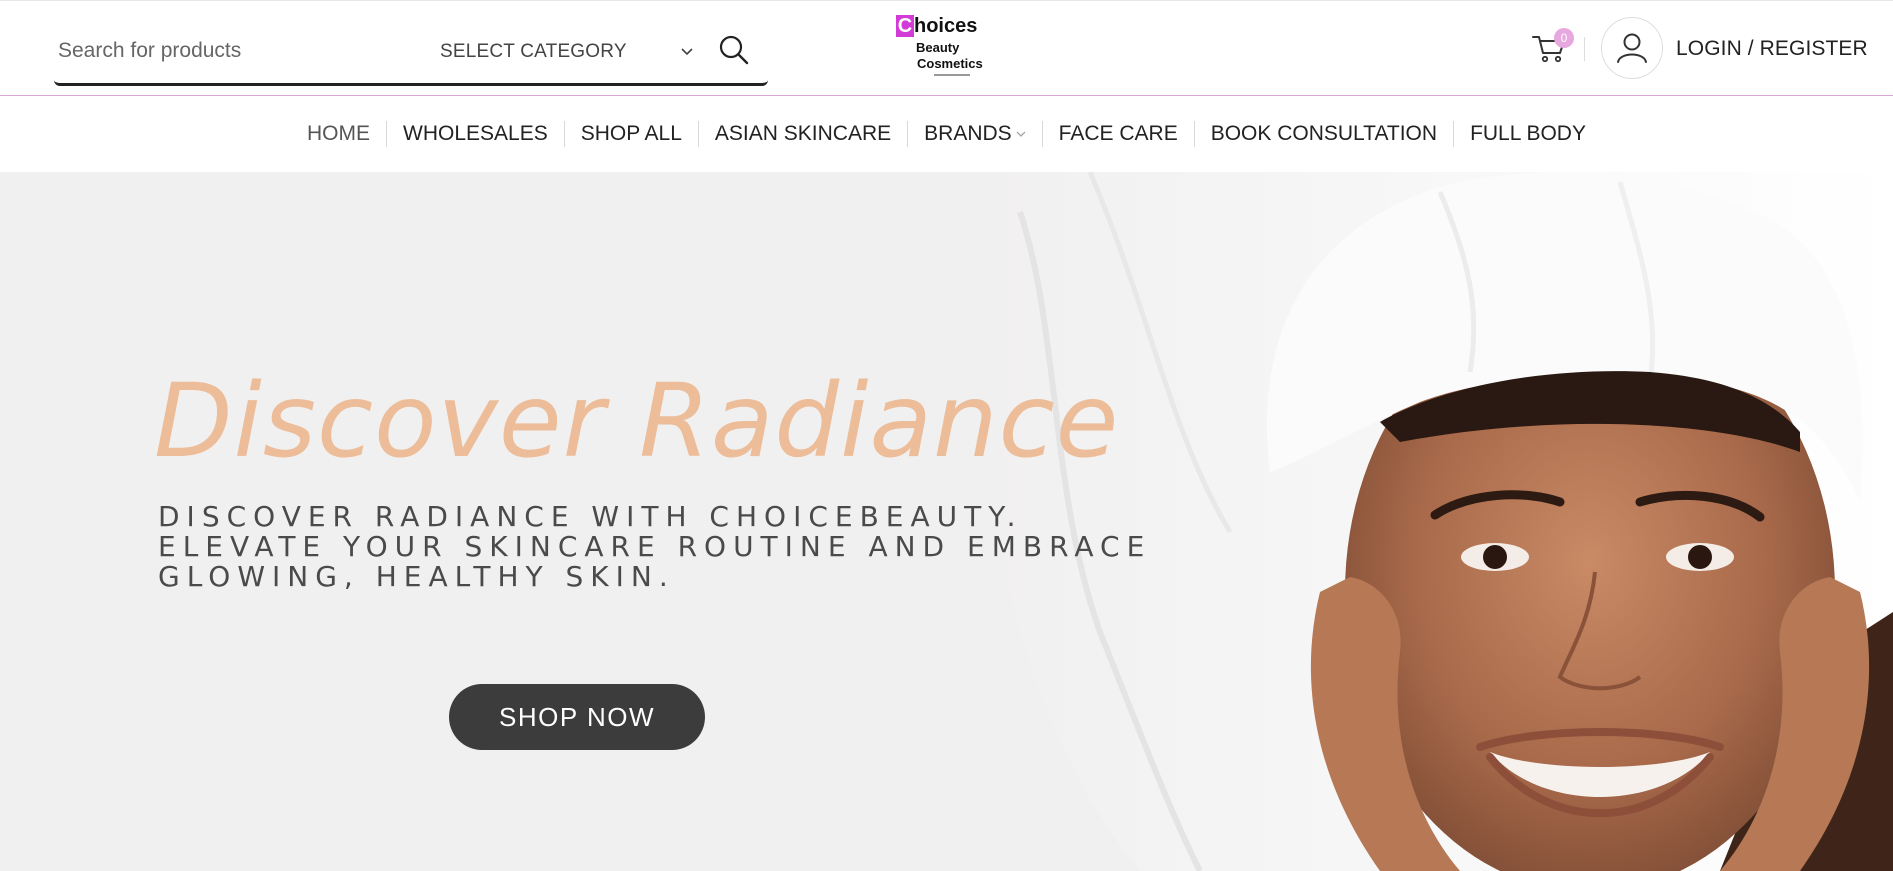  I want to click on hero-subtitle-line-3: GLOWING, HEALTHY SKIN., so click(416, 576).